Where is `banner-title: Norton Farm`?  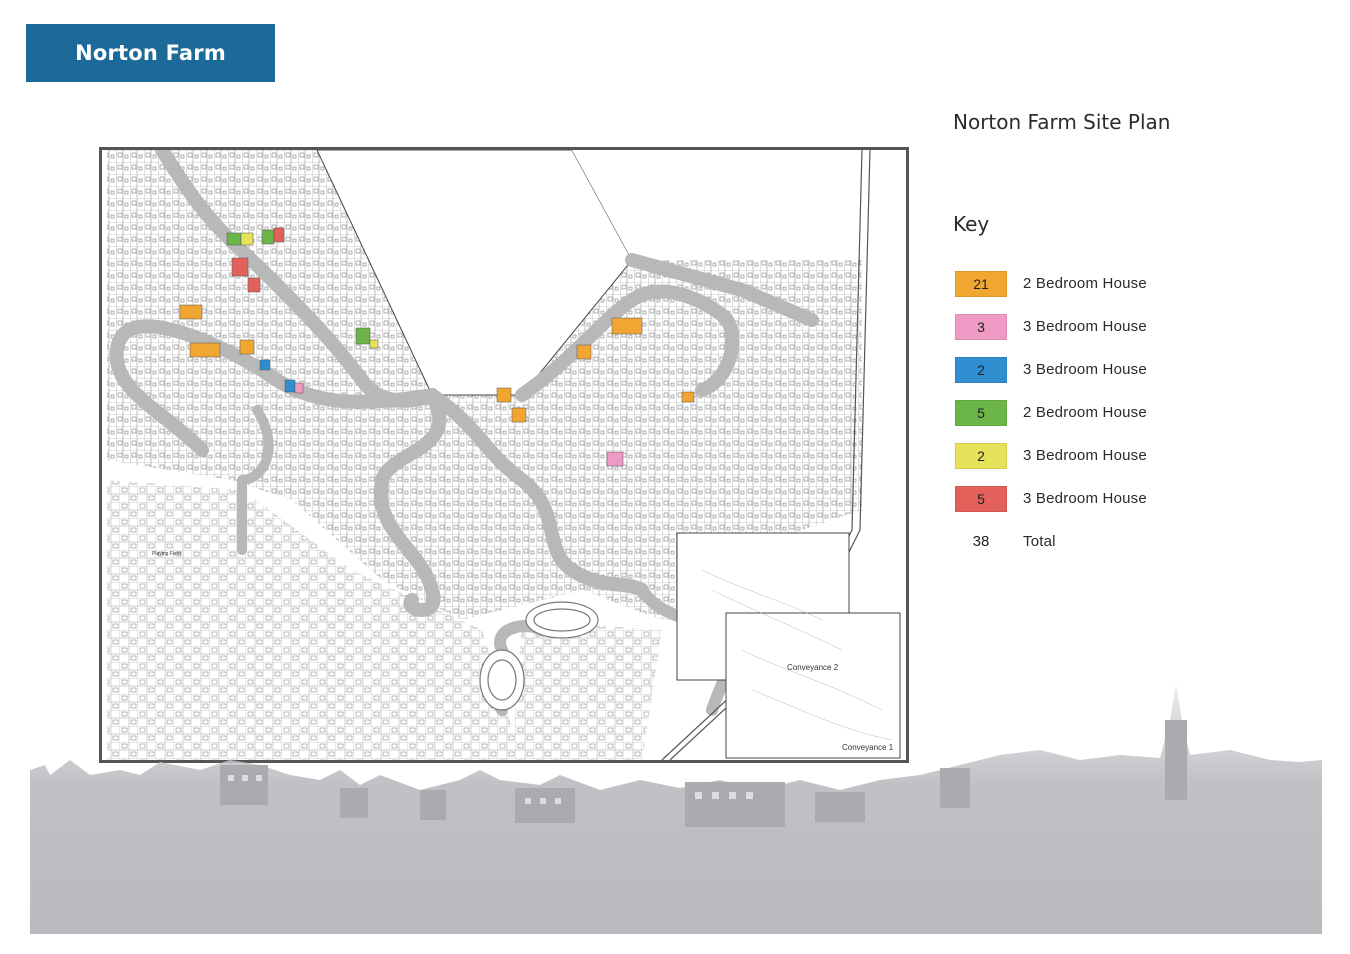 banner-title: Norton Farm is located at coordinates (150, 53).